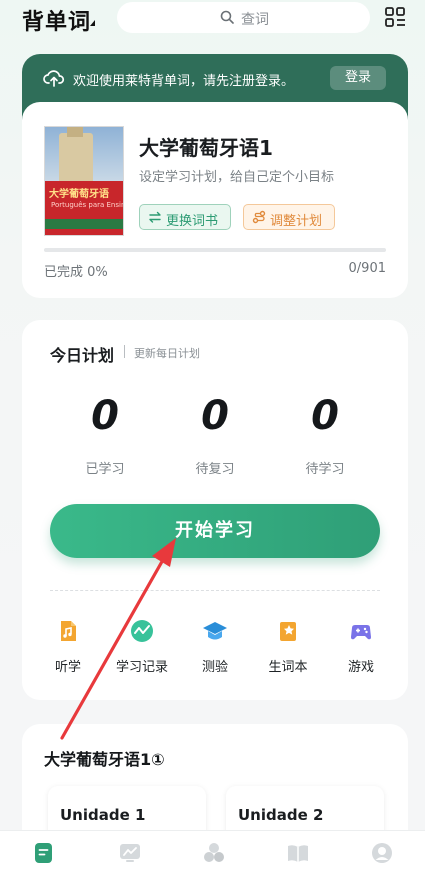  I want to click on search-placeholder: 查词, so click(255, 20).